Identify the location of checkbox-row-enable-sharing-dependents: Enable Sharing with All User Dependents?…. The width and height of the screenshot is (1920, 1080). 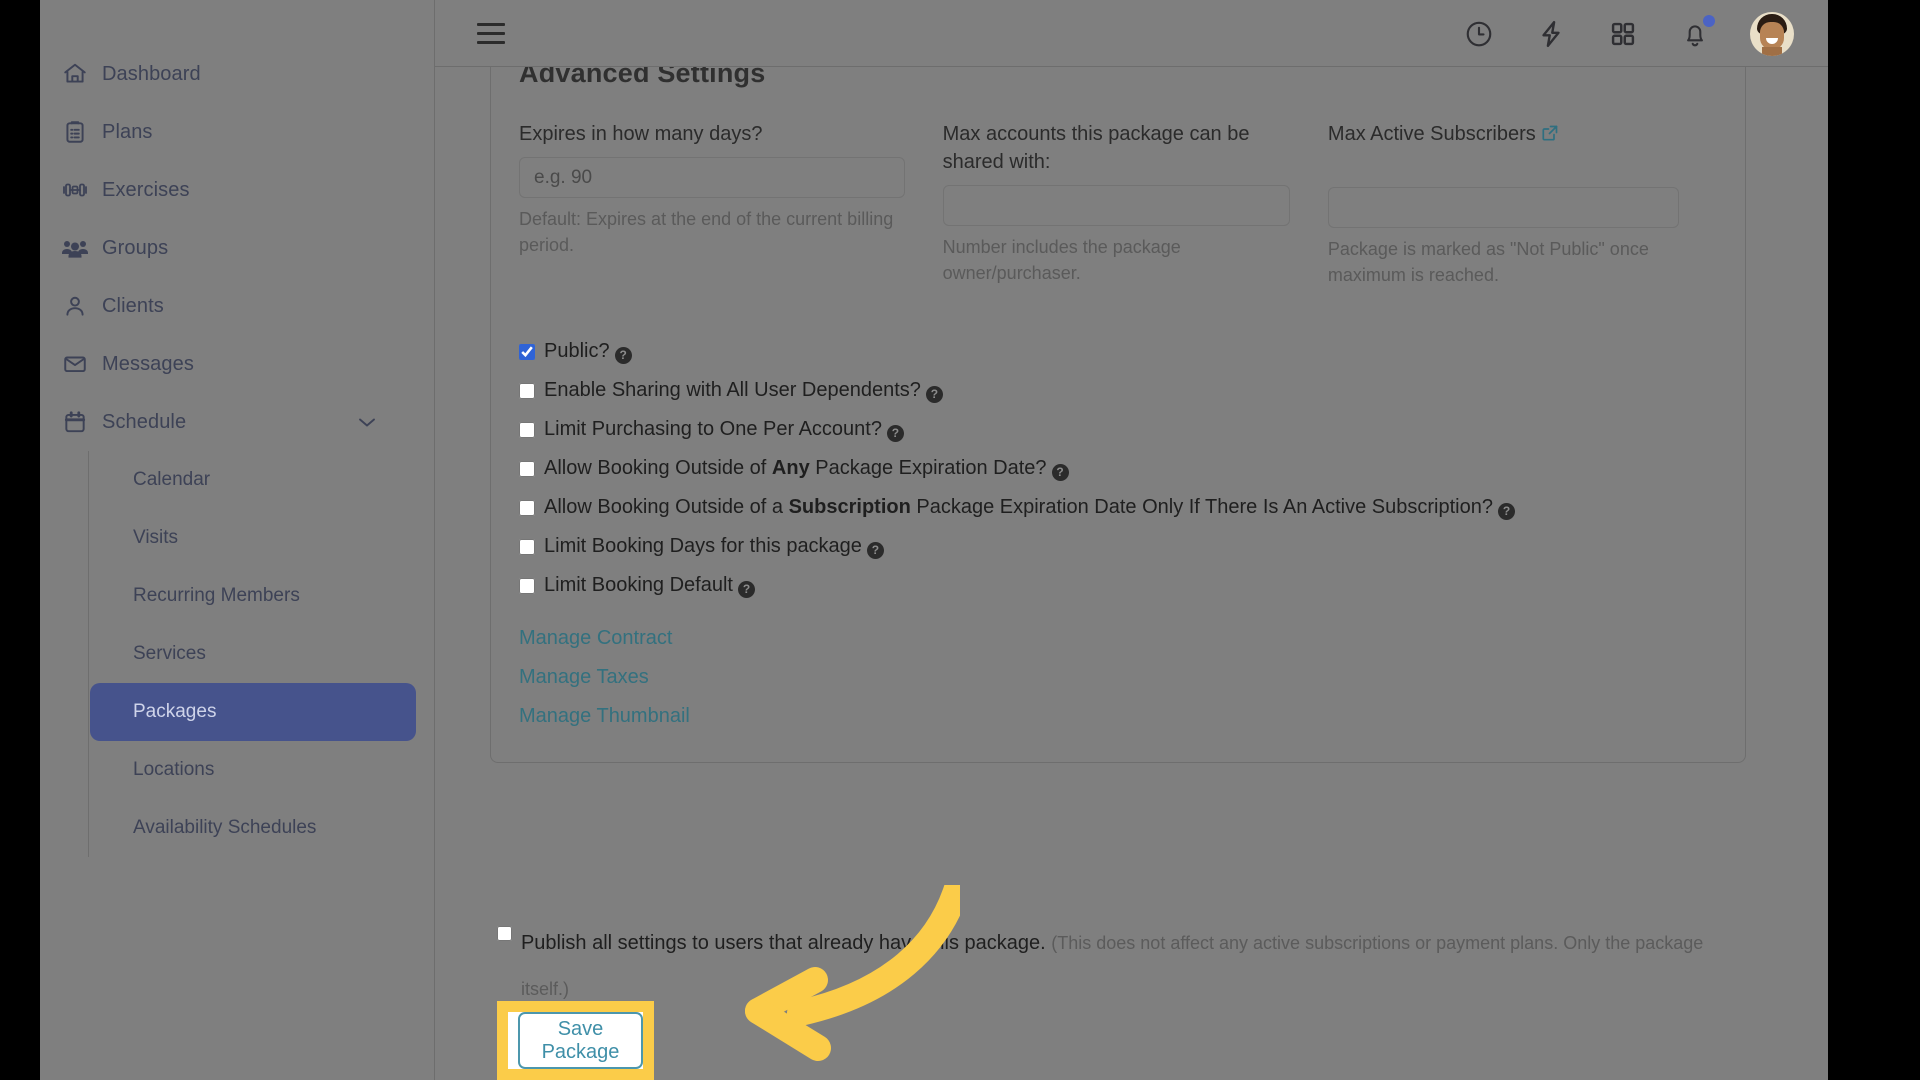
(1118, 390).